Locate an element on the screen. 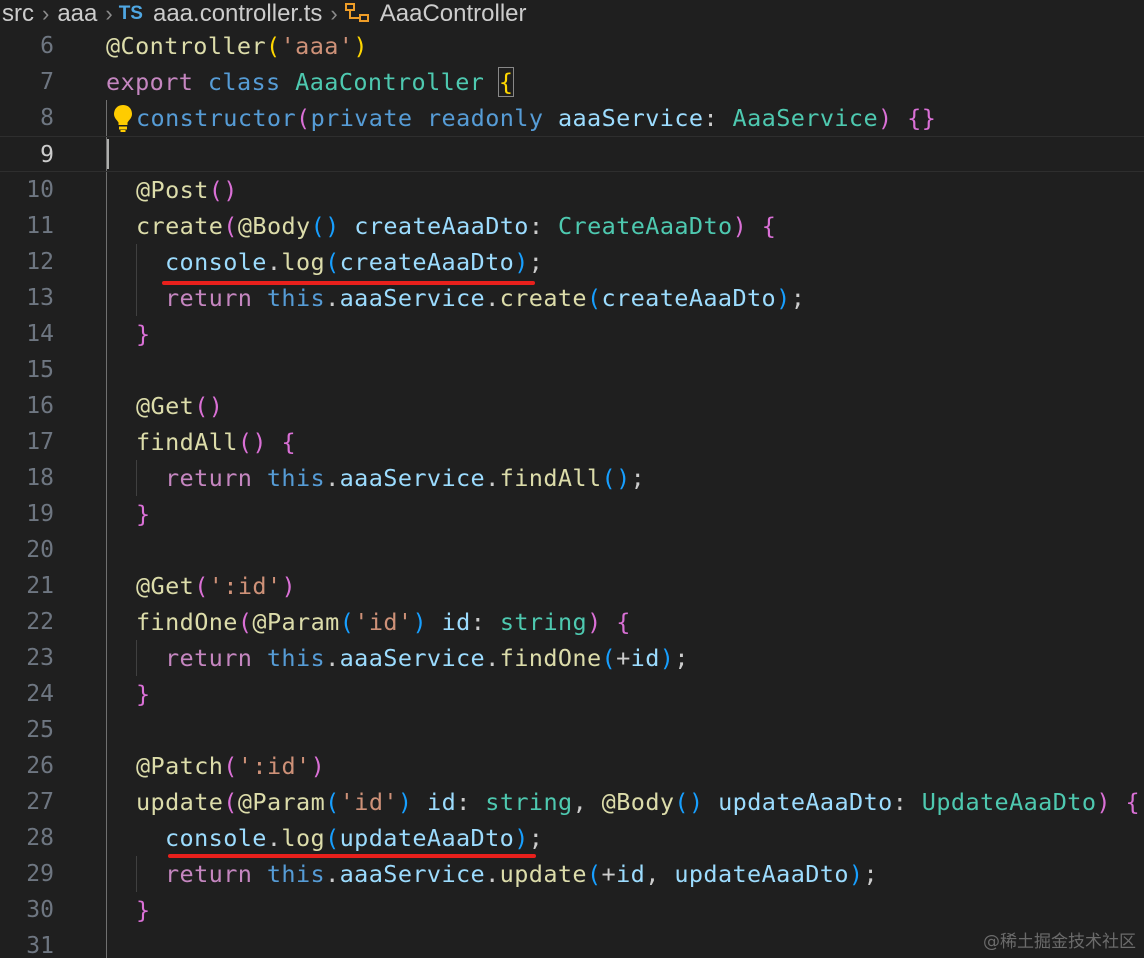  line-number: 27 is located at coordinates (40, 802).